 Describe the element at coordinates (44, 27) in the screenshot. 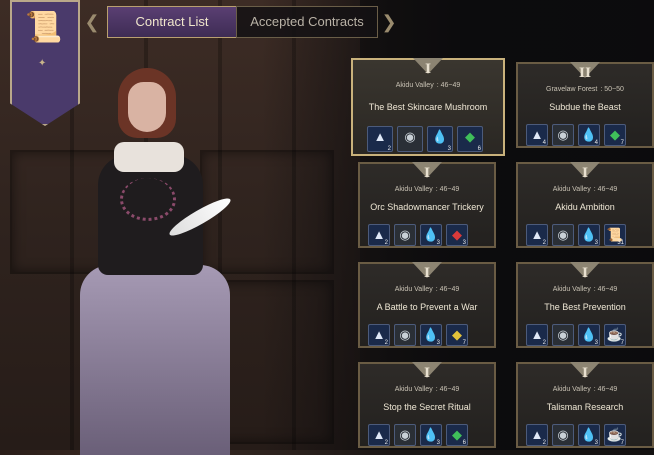

I see `scroll-stack-icon: 📜` at that location.